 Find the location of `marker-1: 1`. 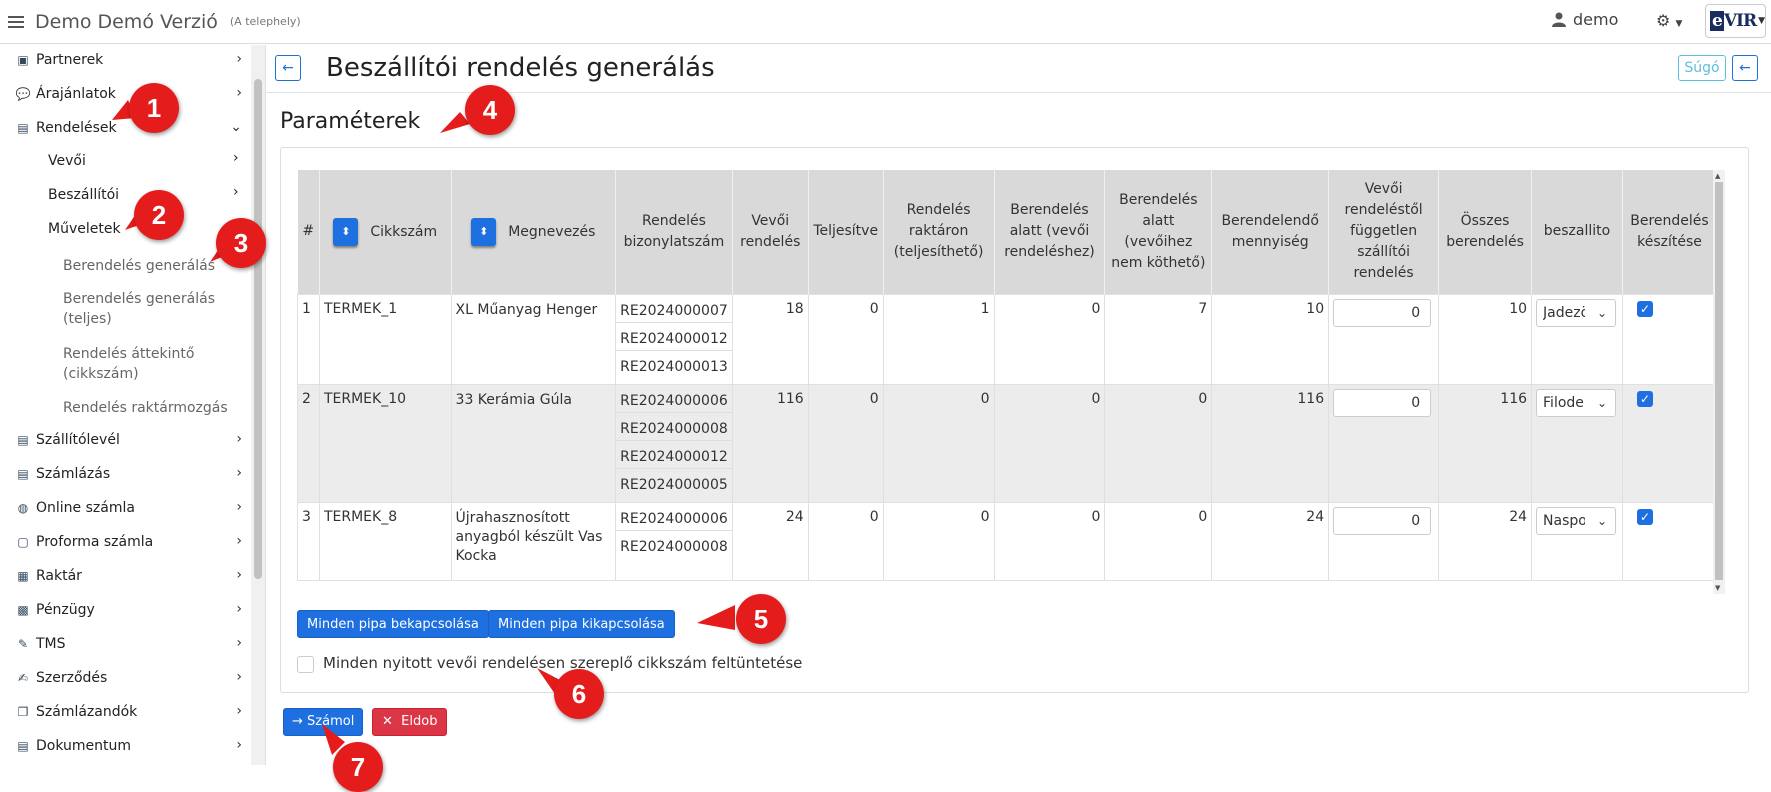

marker-1: 1 is located at coordinates (154, 108).